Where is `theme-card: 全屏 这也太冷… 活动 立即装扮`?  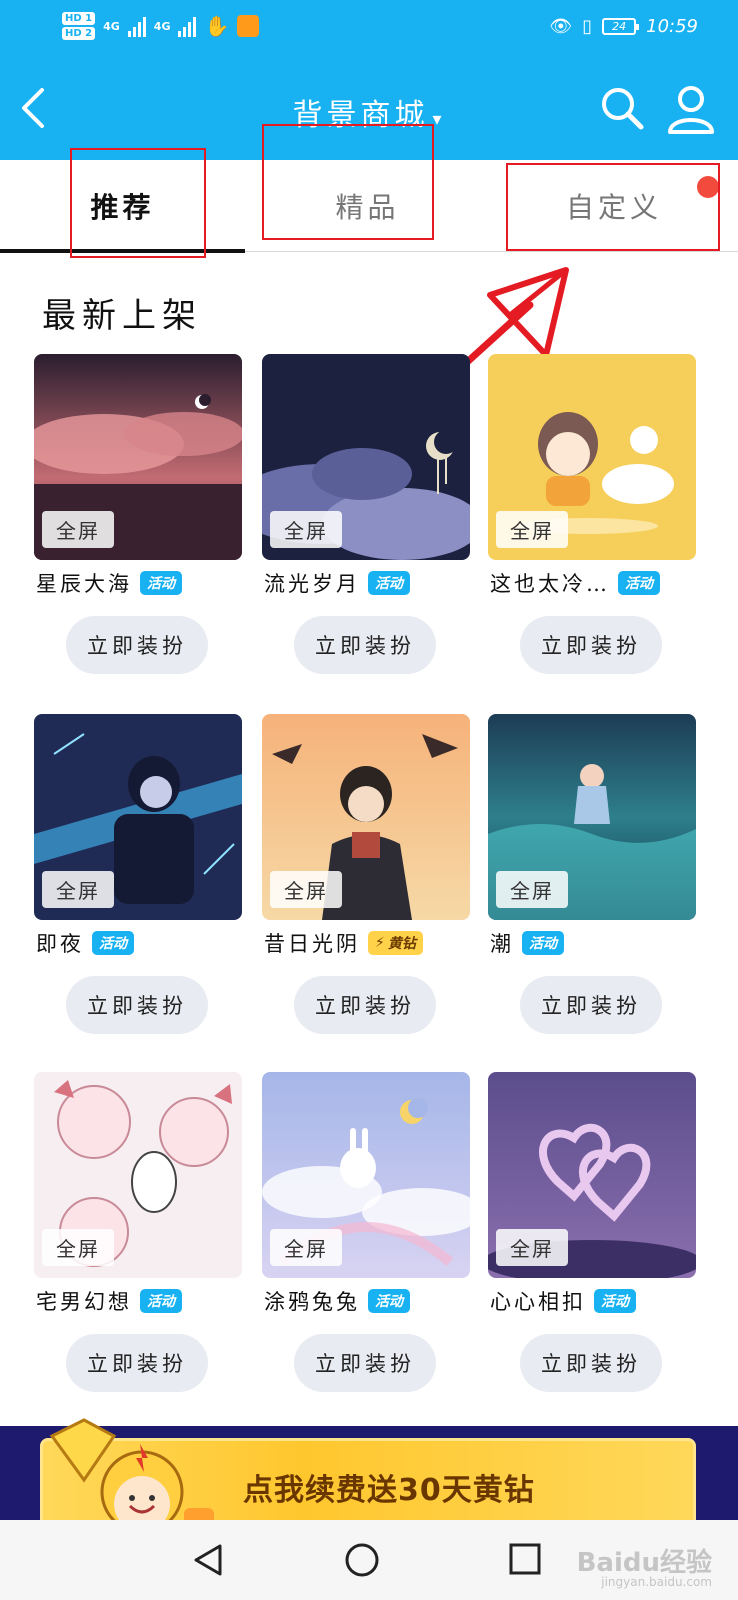
theme-card: 全屏 这也太冷… 活动 立即装扮 is located at coordinates (592, 514).